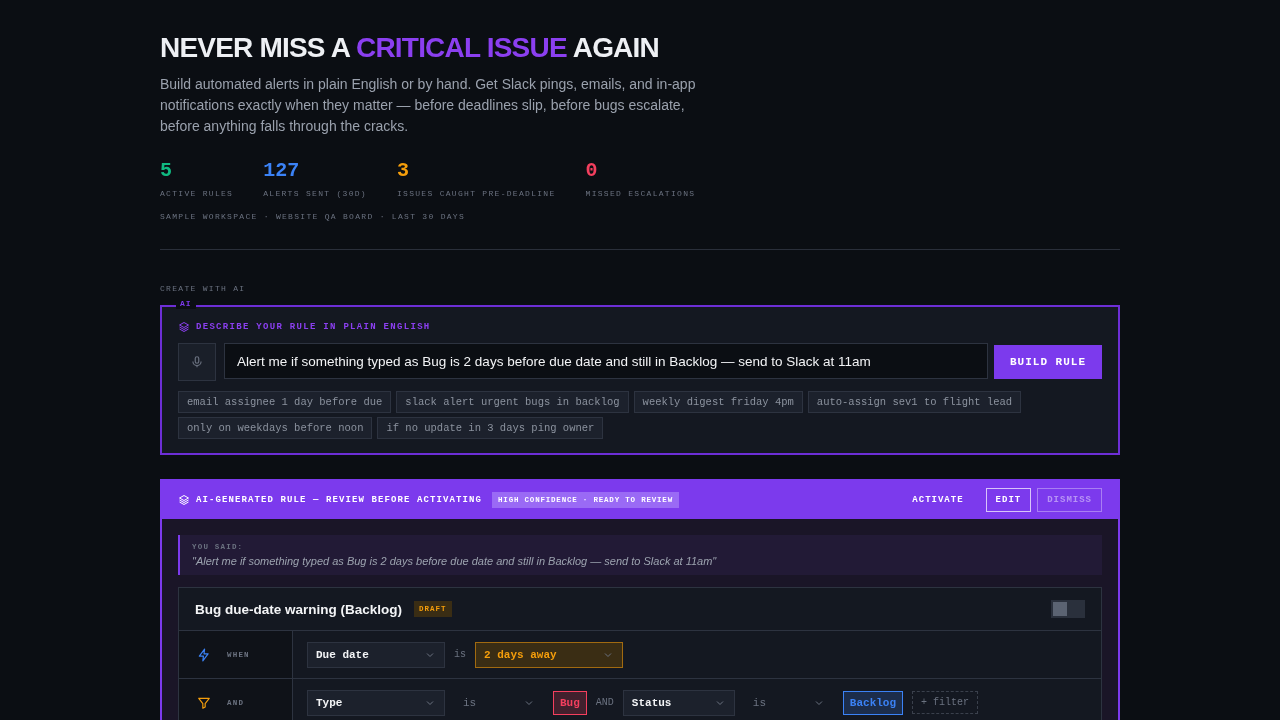  Describe the element at coordinates (476, 193) in the screenshot. I see `stat-label: ISSUES CAUGHT PRE-DEADLINE` at that location.